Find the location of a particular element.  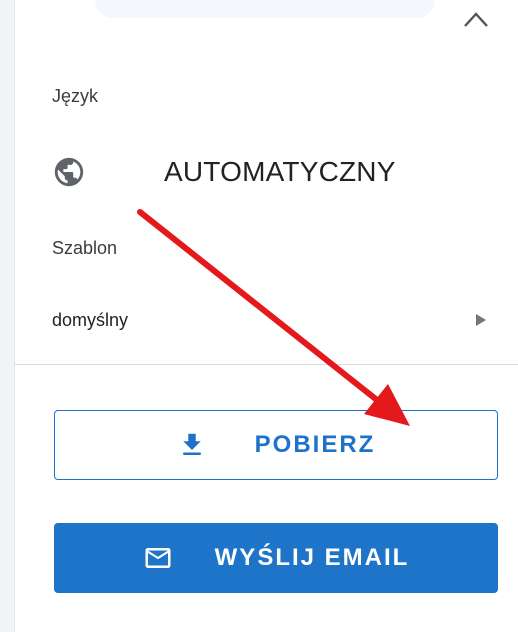

template-selector: domyślny is located at coordinates (275, 320).